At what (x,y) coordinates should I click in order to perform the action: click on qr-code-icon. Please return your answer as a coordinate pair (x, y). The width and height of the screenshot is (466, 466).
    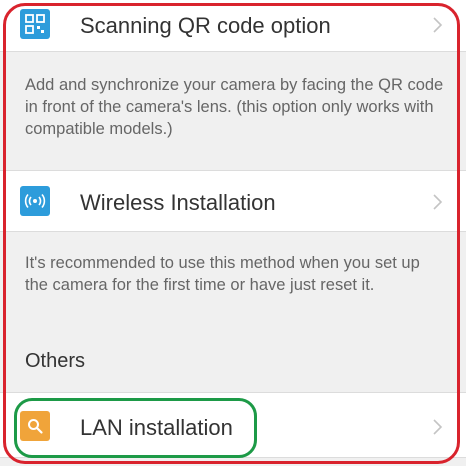
    Looking at the image, I should click on (35, 24).